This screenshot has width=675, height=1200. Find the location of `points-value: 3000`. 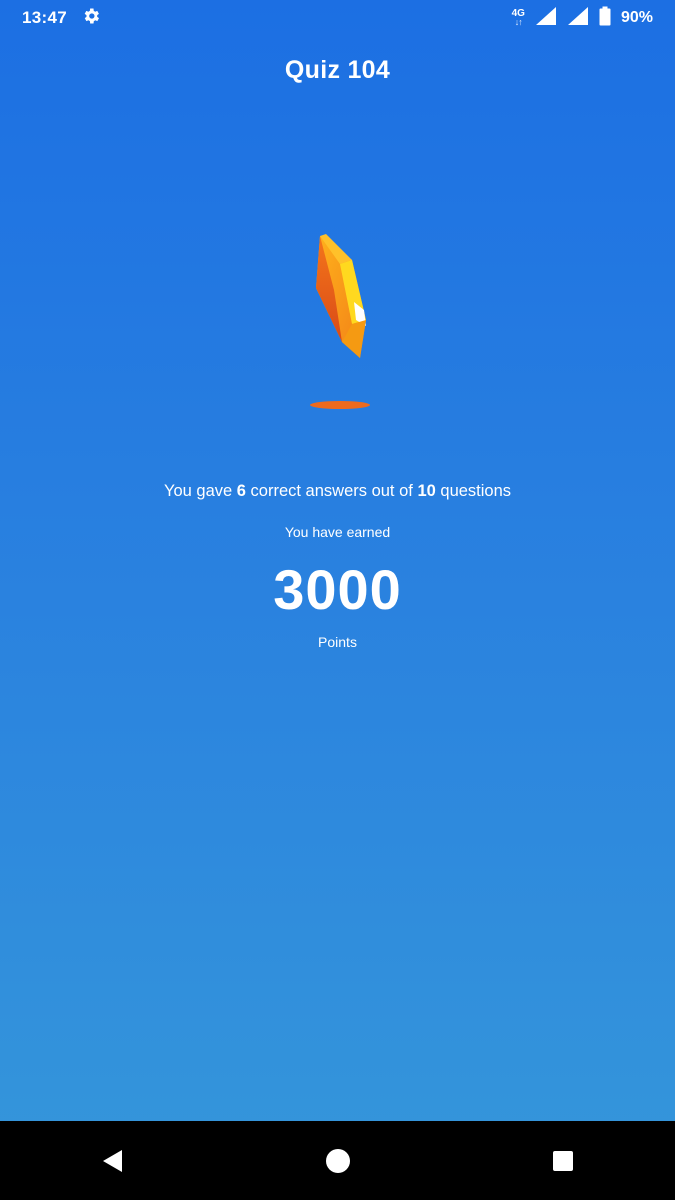

points-value: 3000 is located at coordinates (337, 589).